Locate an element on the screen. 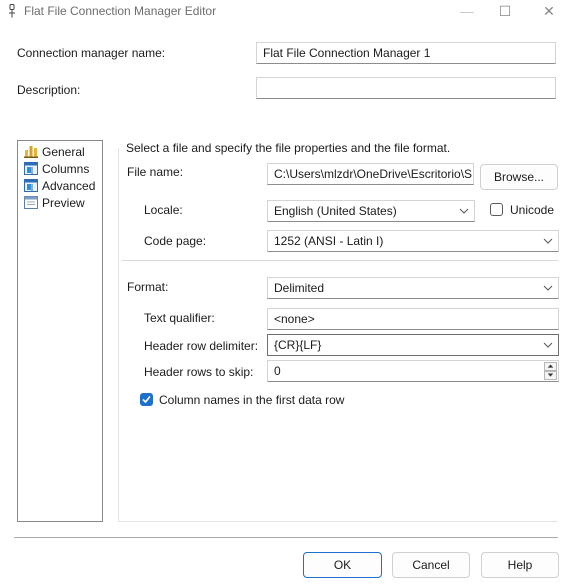 Image resolution: width=572 pixels, height=586 pixels. nav-item-preview: Preview is located at coordinates (60, 203).